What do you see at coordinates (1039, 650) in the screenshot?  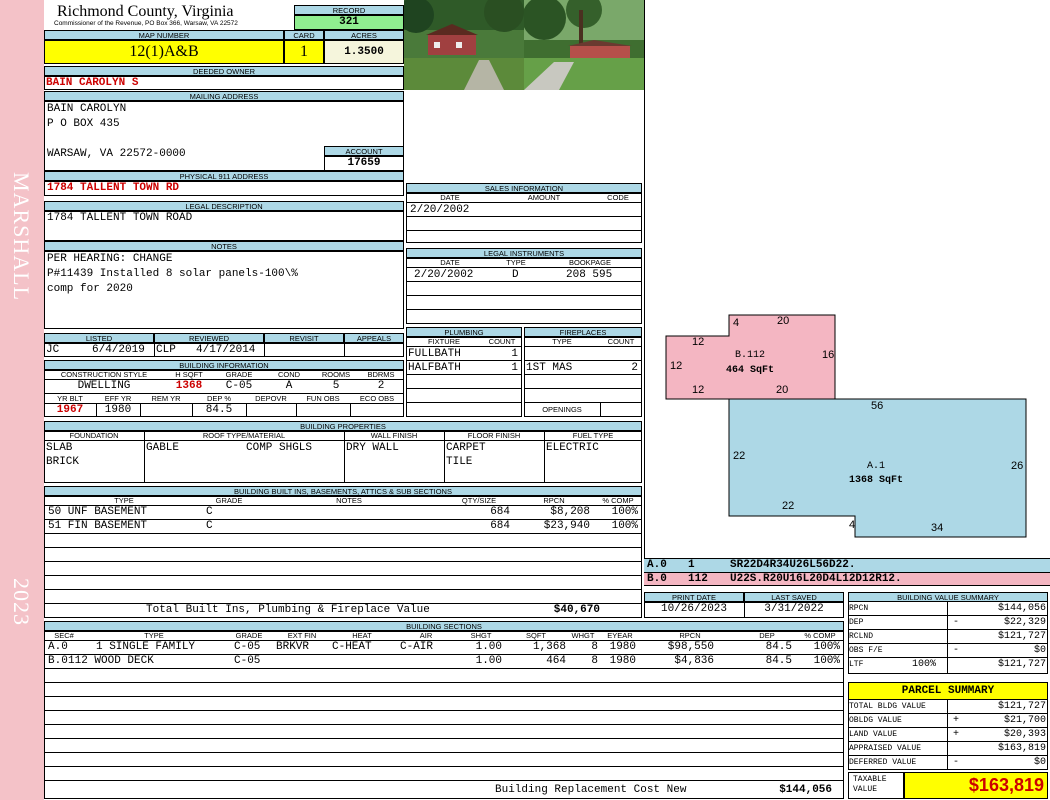 I see `vs-obs-value: $0` at bounding box center [1039, 650].